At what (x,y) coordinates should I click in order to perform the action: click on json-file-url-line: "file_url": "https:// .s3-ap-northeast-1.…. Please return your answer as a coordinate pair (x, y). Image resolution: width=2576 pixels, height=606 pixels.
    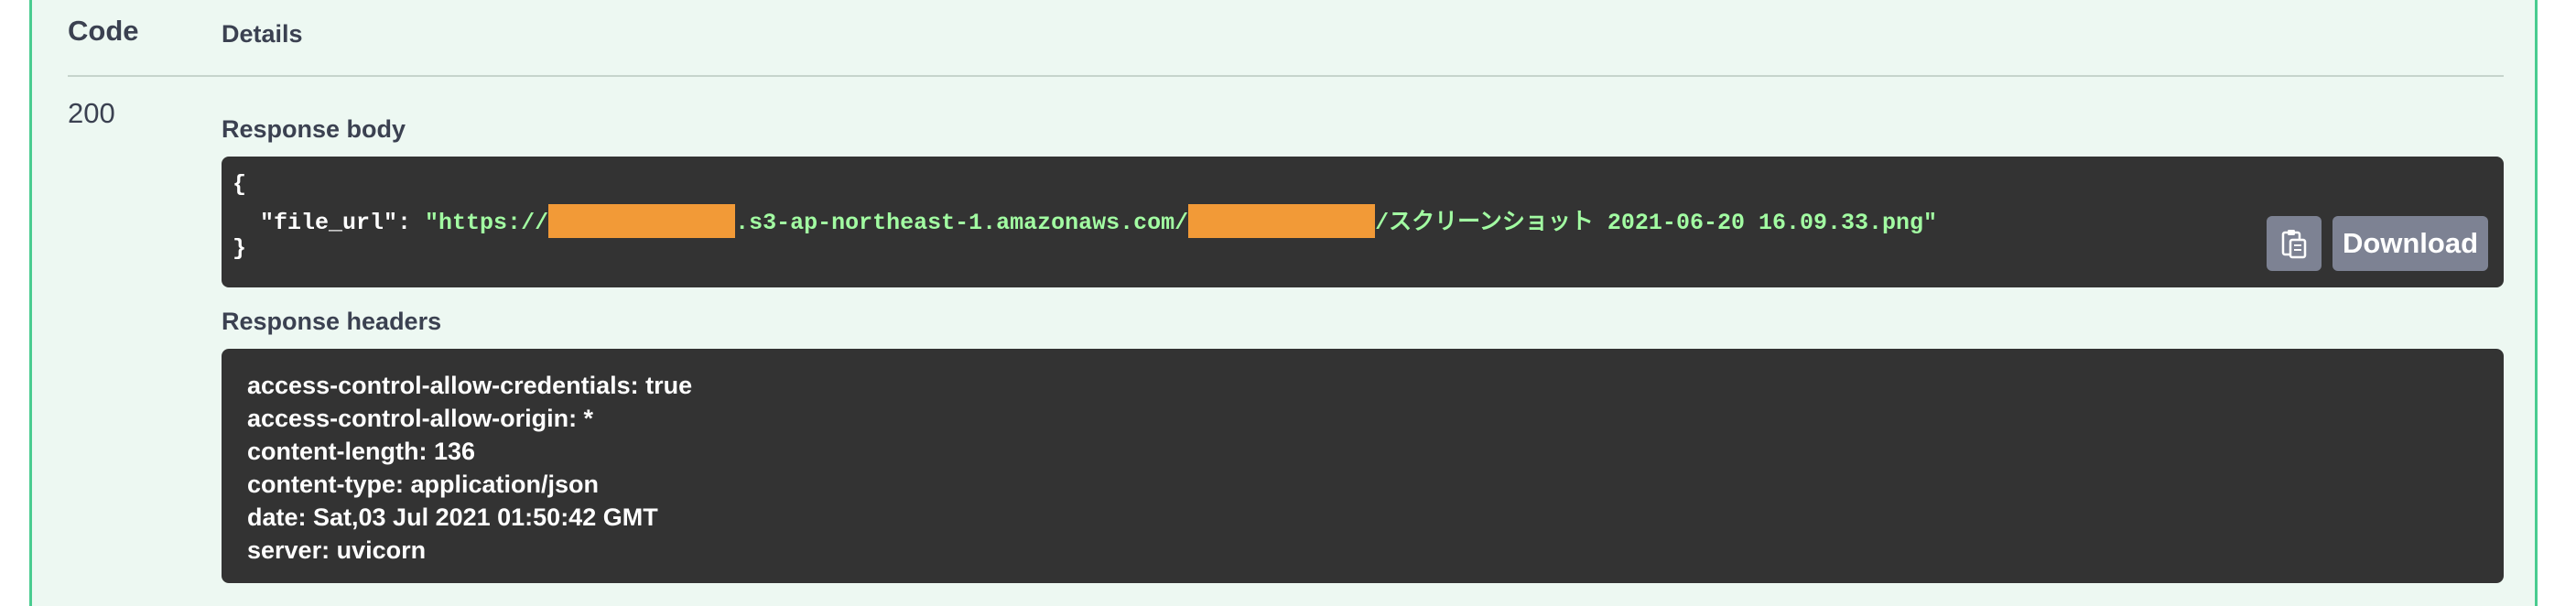
    Looking at the image, I should click on (1085, 220).